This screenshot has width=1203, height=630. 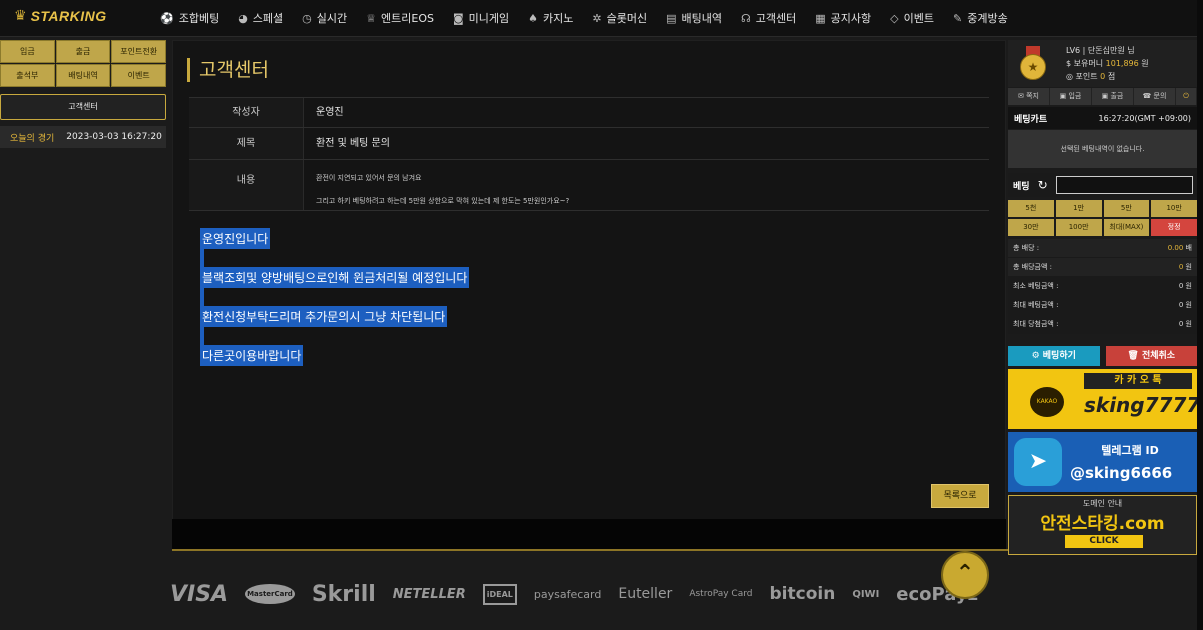 What do you see at coordinates (489, 18) in the screenshot?
I see `nav-item-label: 미니게임` at bounding box center [489, 18].